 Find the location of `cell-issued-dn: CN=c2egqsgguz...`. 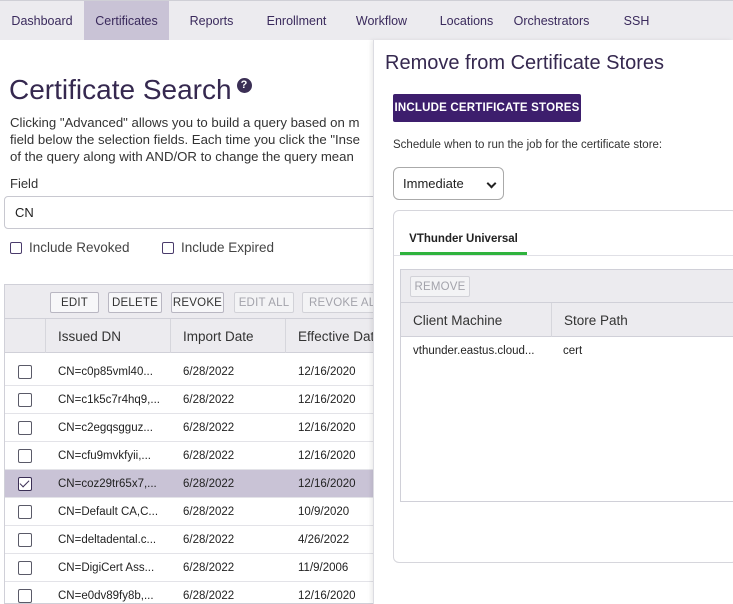

cell-issued-dn: CN=c2egqsgguz... is located at coordinates (105, 428).